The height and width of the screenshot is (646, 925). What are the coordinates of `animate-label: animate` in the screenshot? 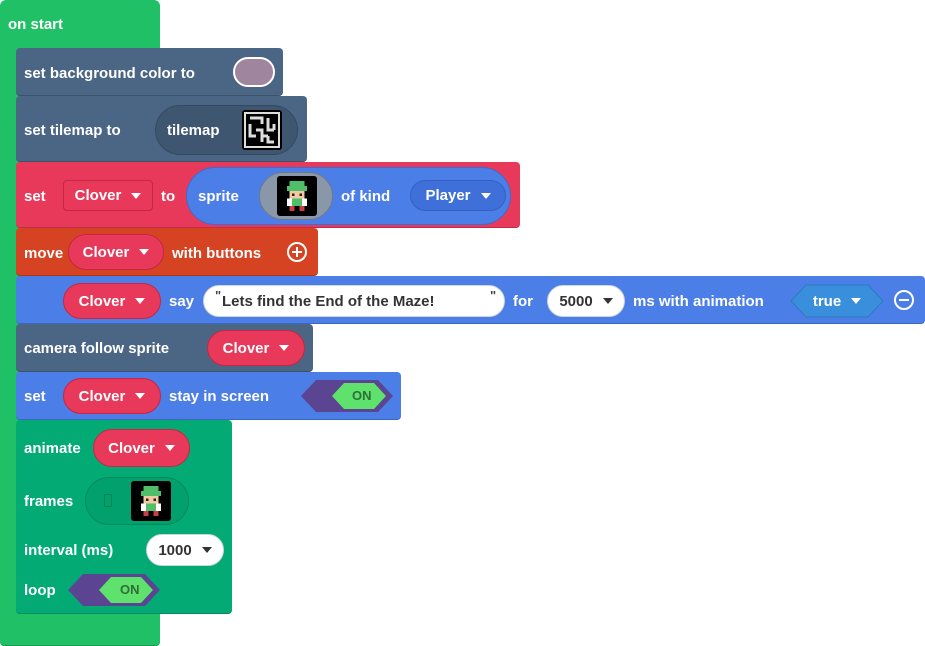 It's located at (52, 448).